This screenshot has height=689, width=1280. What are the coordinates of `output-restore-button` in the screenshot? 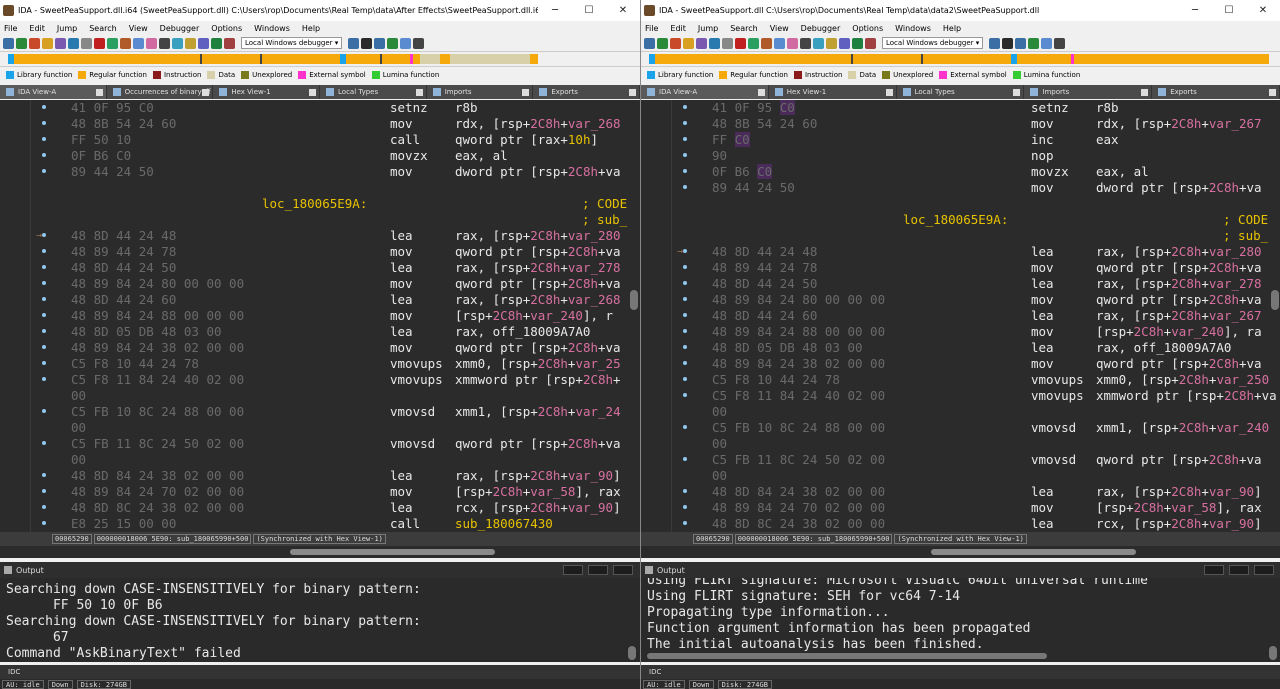 It's located at (1239, 570).